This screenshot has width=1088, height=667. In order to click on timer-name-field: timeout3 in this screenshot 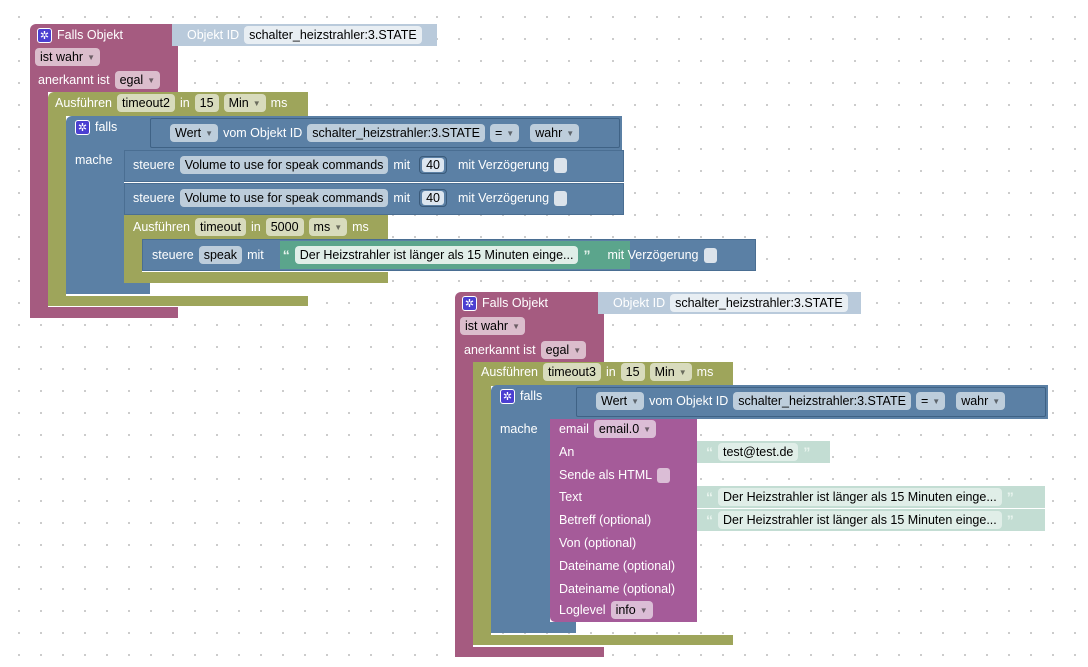, I will do `click(571, 372)`.